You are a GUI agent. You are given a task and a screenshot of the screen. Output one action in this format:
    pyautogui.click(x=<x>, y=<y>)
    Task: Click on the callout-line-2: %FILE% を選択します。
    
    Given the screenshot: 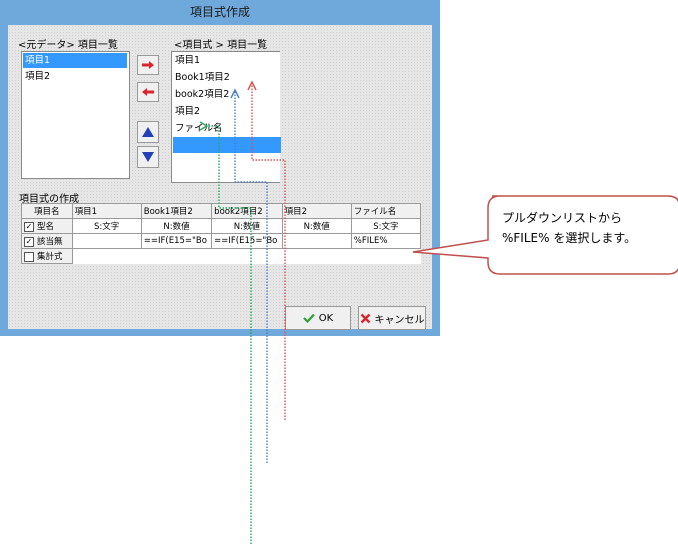 What is the action you would take?
    pyautogui.click(x=569, y=238)
    